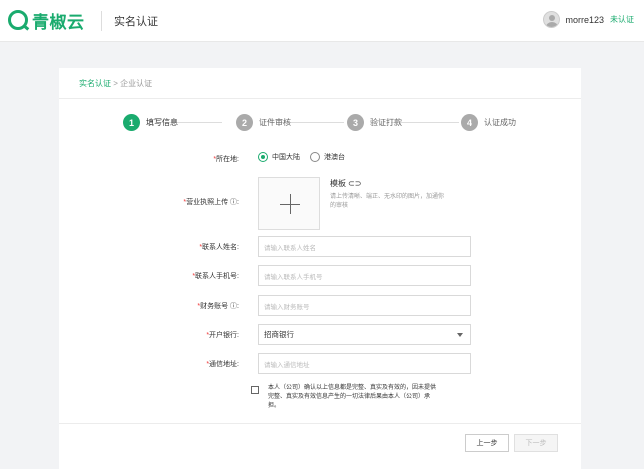 The image size is (644, 469). Describe the element at coordinates (222, 364) in the screenshot. I see `address-label: *通信地址:` at that location.